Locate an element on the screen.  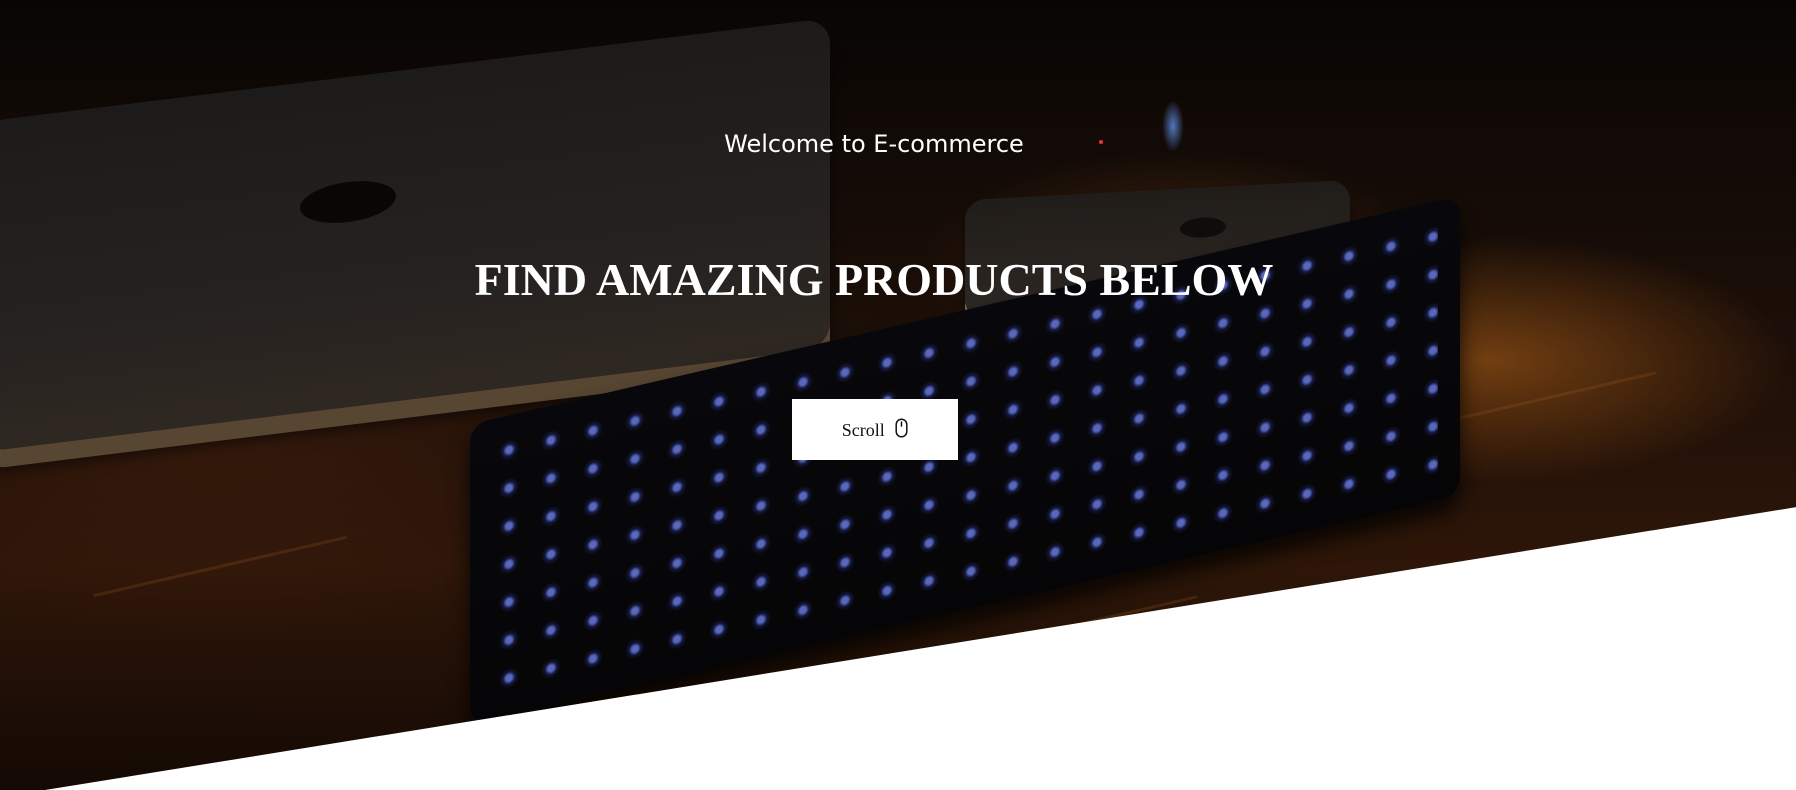
scroll-label: Scroll is located at coordinates (863, 430).